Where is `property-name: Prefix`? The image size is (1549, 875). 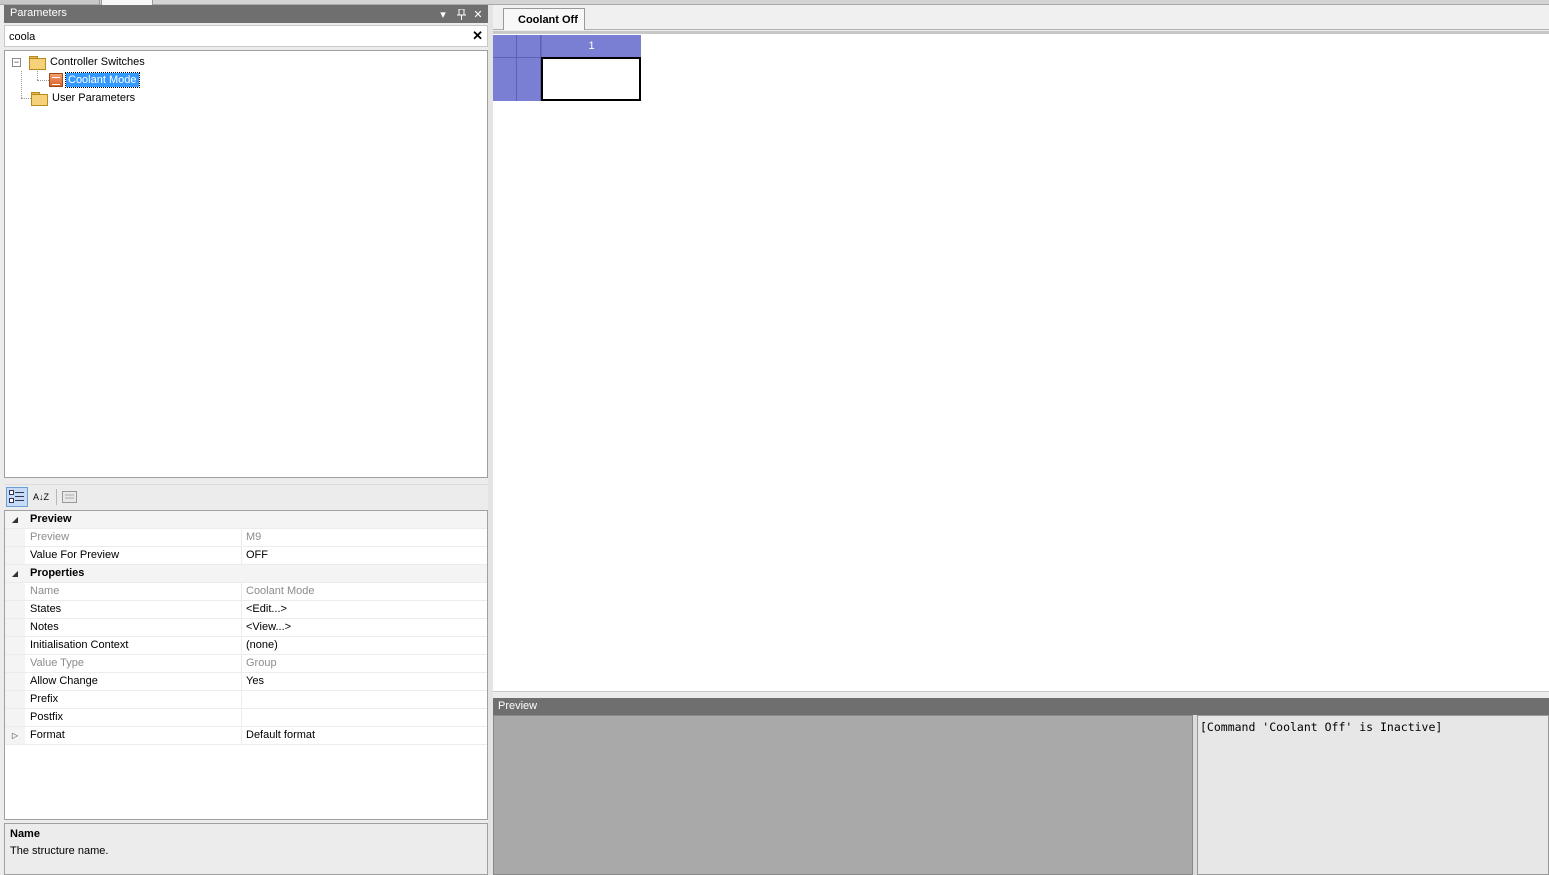
property-name: Prefix is located at coordinates (44, 699).